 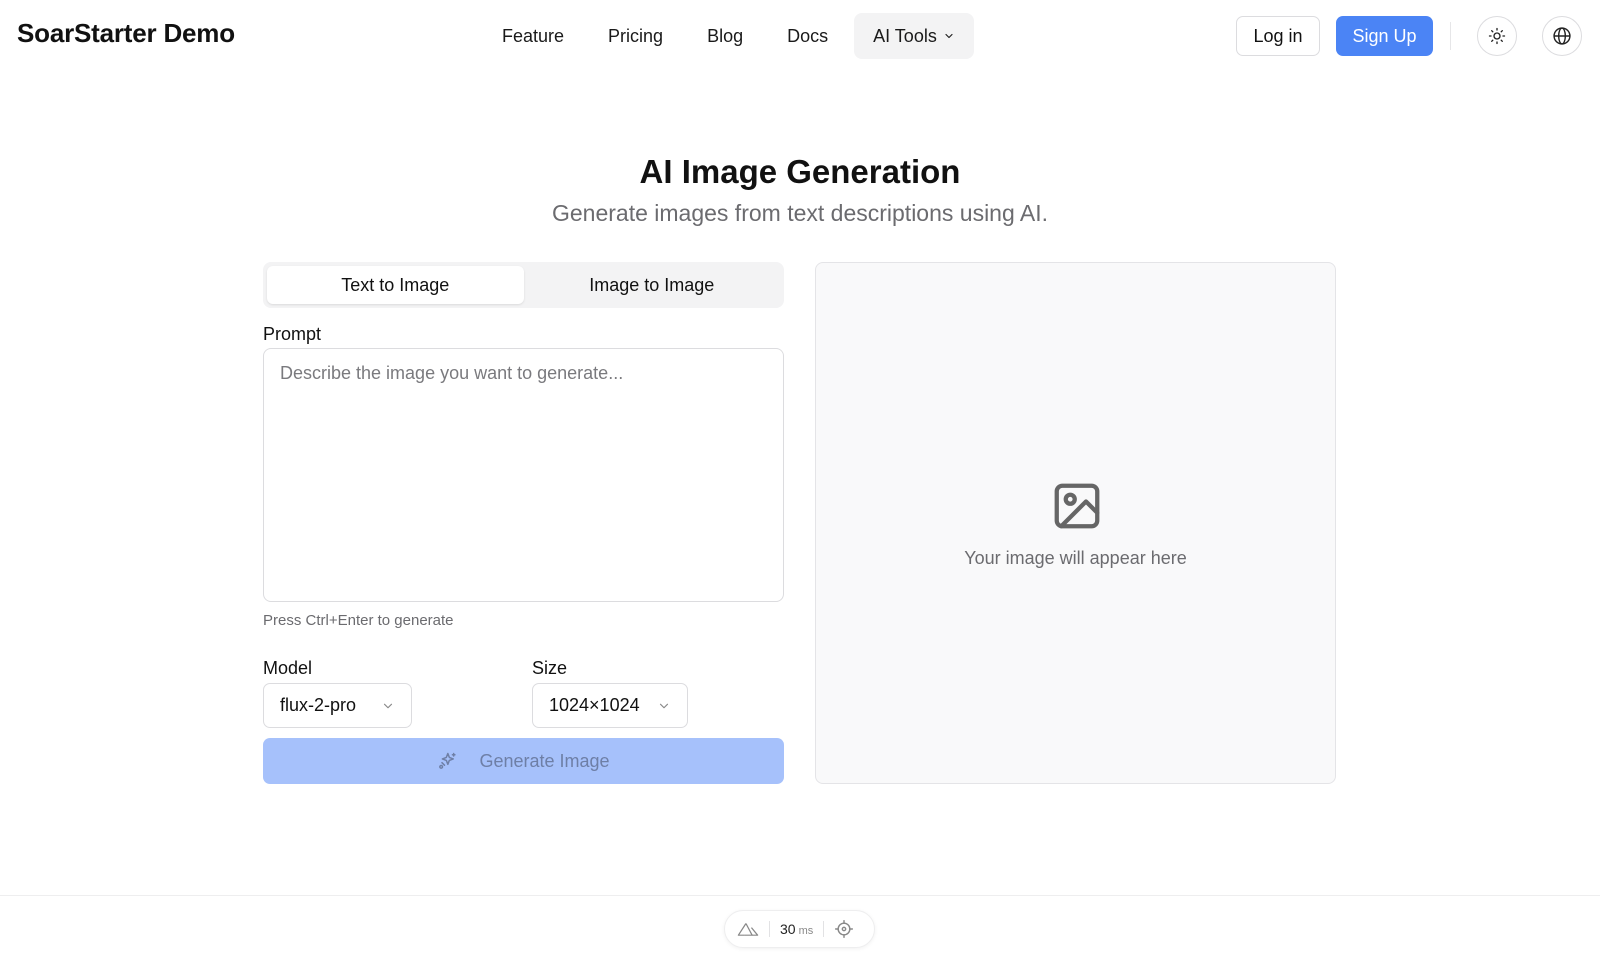 I want to click on dev-toolbar: 30 ms, so click(x=799, y=929).